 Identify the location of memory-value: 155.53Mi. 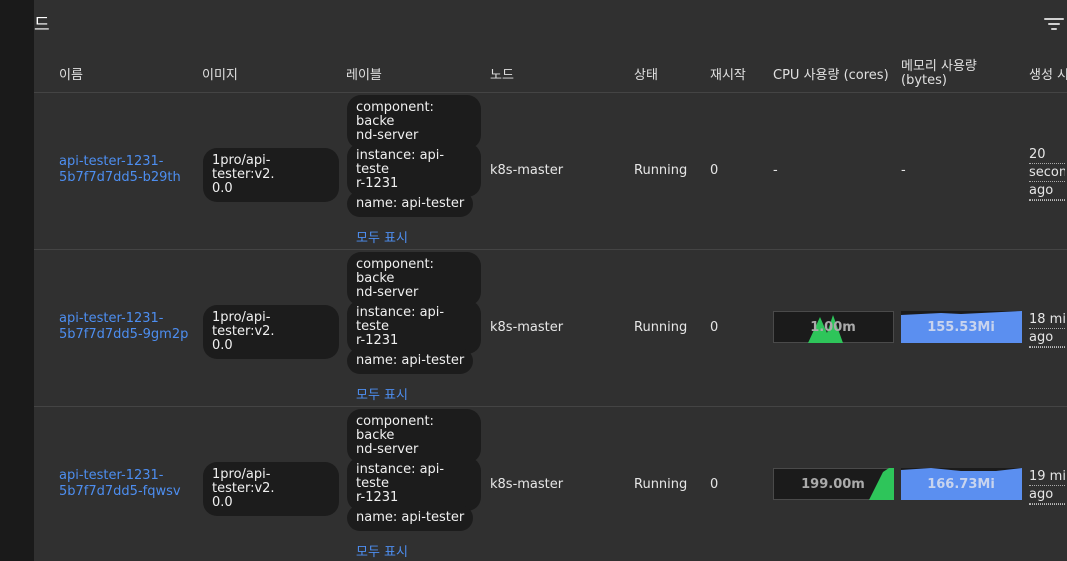
(961, 327).